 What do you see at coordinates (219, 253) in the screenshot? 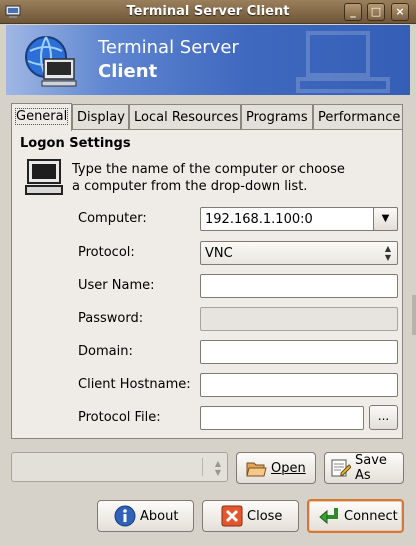
I see `protocol-value: VNC` at bounding box center [219, 253].